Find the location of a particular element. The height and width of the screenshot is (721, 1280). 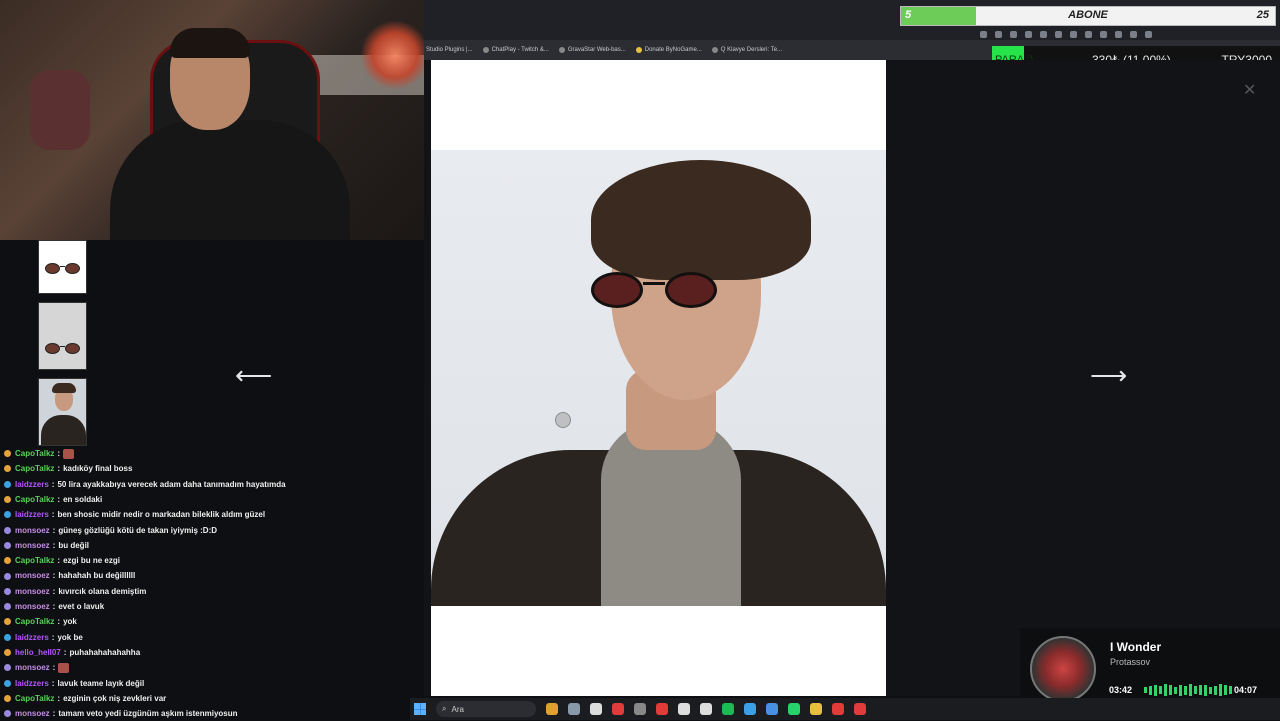

extension-icons is located at coordinates (1130, 34).